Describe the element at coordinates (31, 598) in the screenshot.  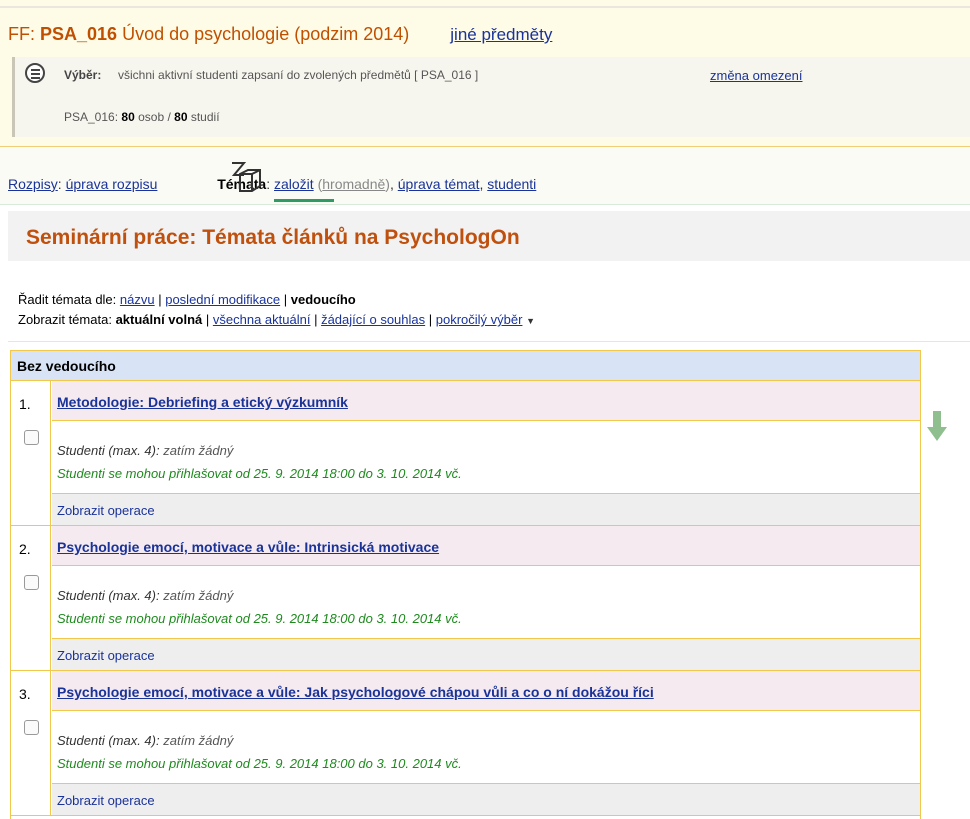
I see `topic-number-cell: 2.` at that location.